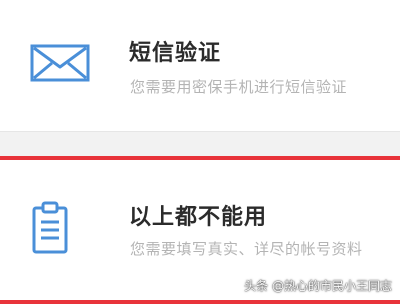 The width and height of the screenshot is (400, 304). What do you see at coordinates (318, 286) in the screenshot?
I see `watermark-text: 头条 @热心的市民小王同志` at bounding box center [318, 286].